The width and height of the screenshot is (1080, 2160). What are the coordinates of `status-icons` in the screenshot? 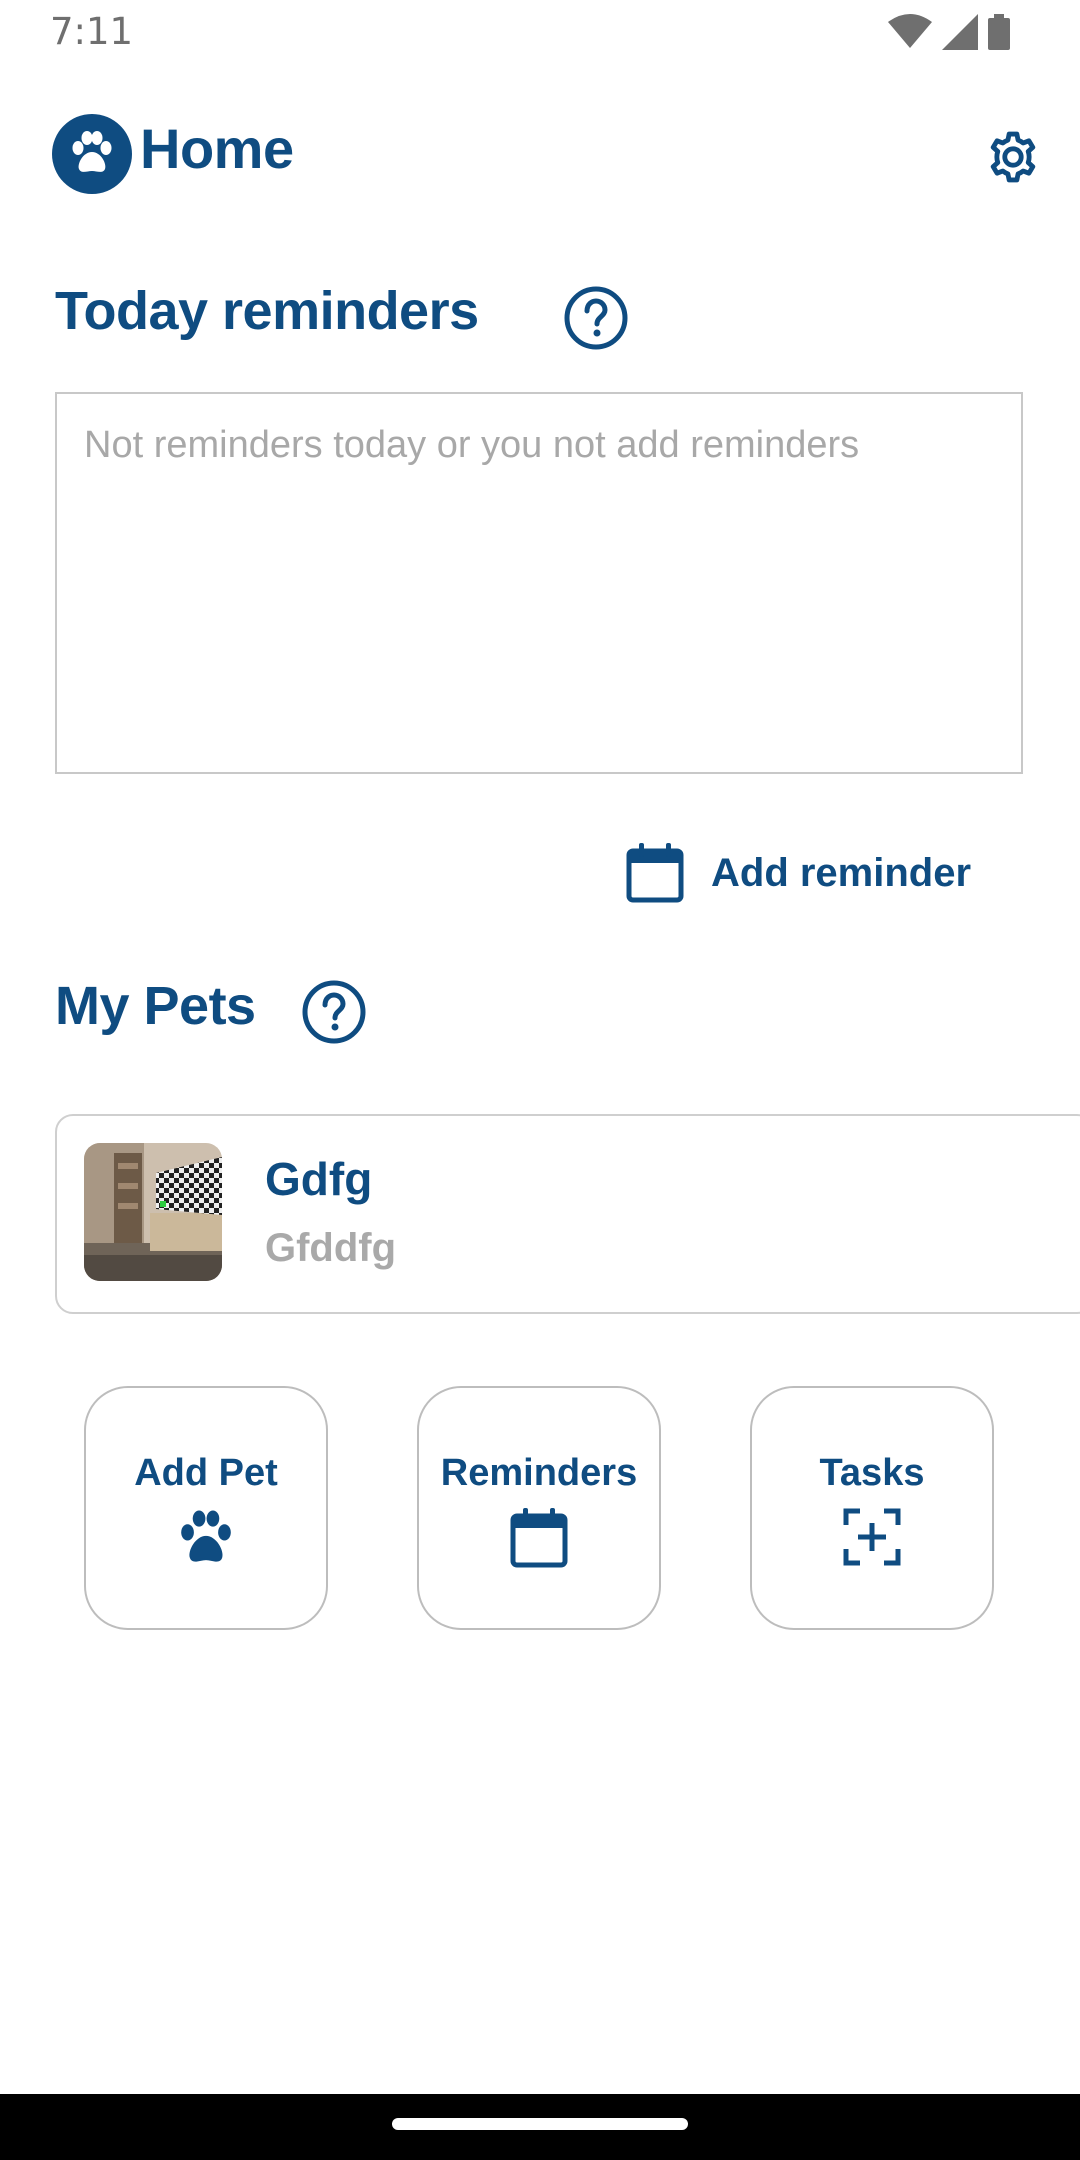 It's located at (949, 32).